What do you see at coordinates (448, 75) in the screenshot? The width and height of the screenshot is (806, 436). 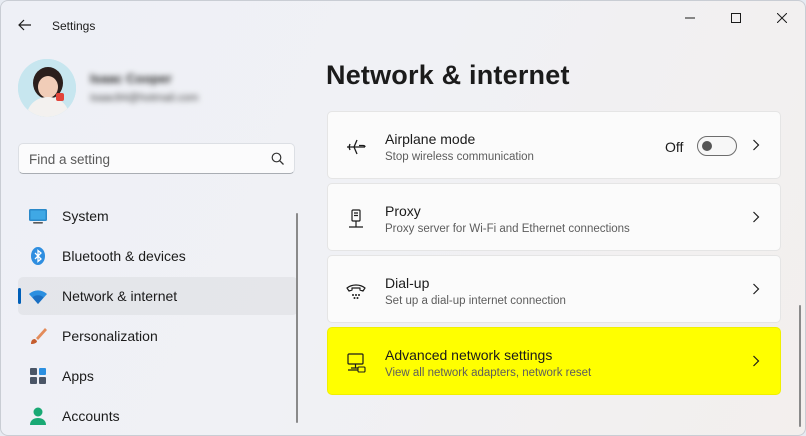 I see `page-title: Network & internet` at bounding box center [448, 75].